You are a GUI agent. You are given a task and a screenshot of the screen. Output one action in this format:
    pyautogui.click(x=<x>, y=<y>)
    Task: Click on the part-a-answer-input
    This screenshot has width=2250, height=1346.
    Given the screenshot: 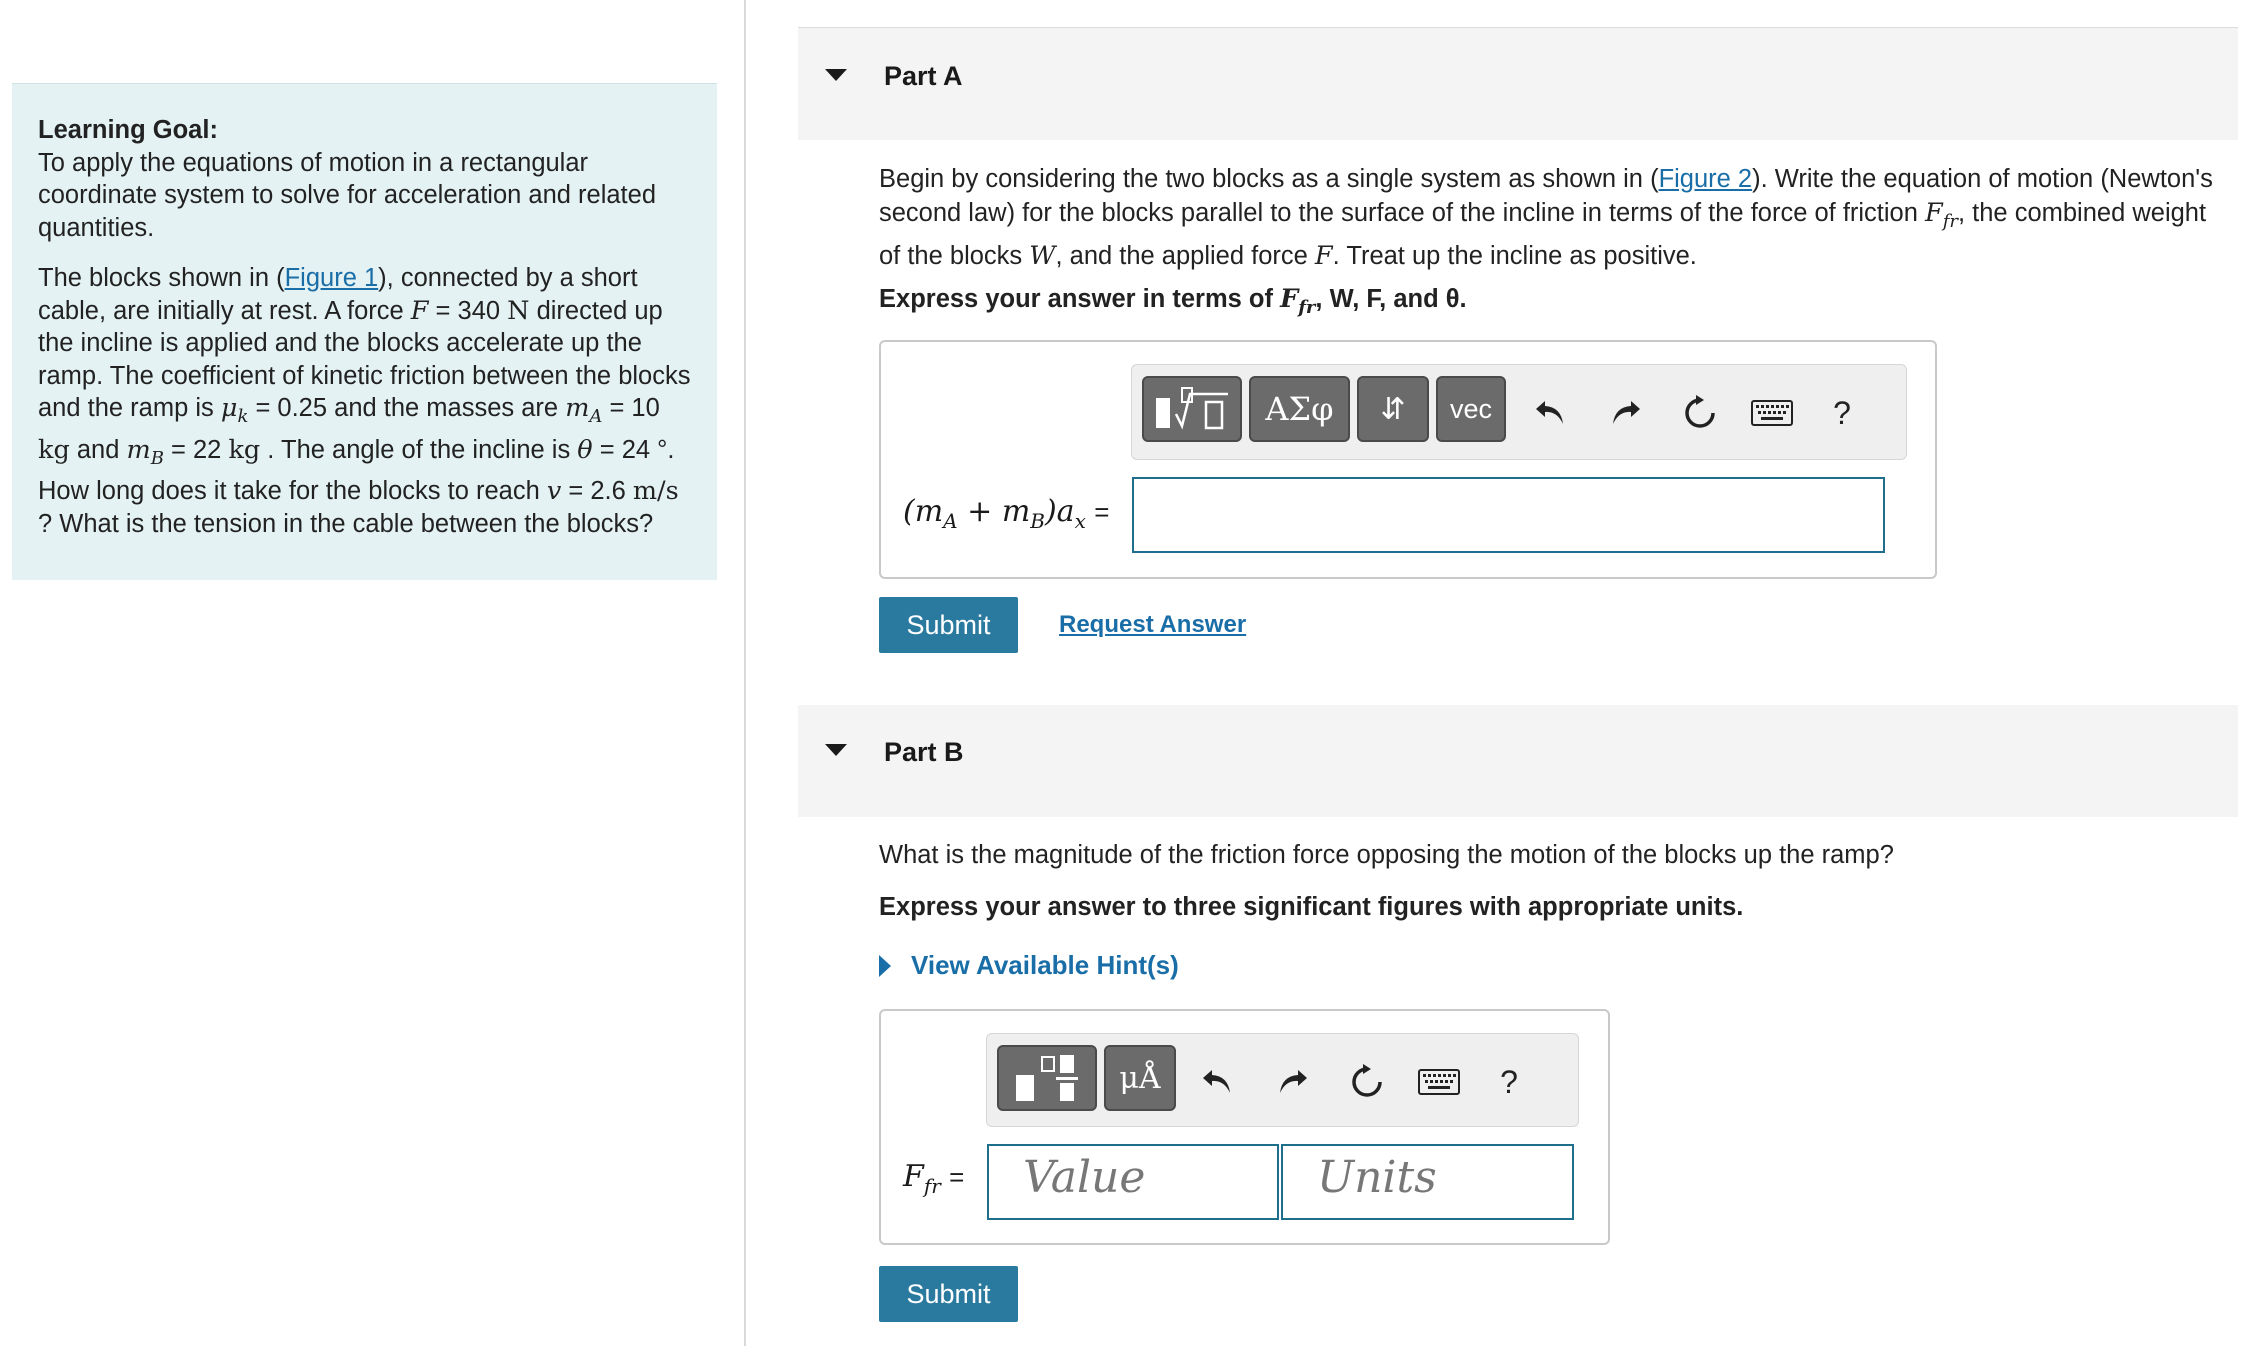 What is the action you would take?
    pyautogui.click(x=1508, y=515)
    